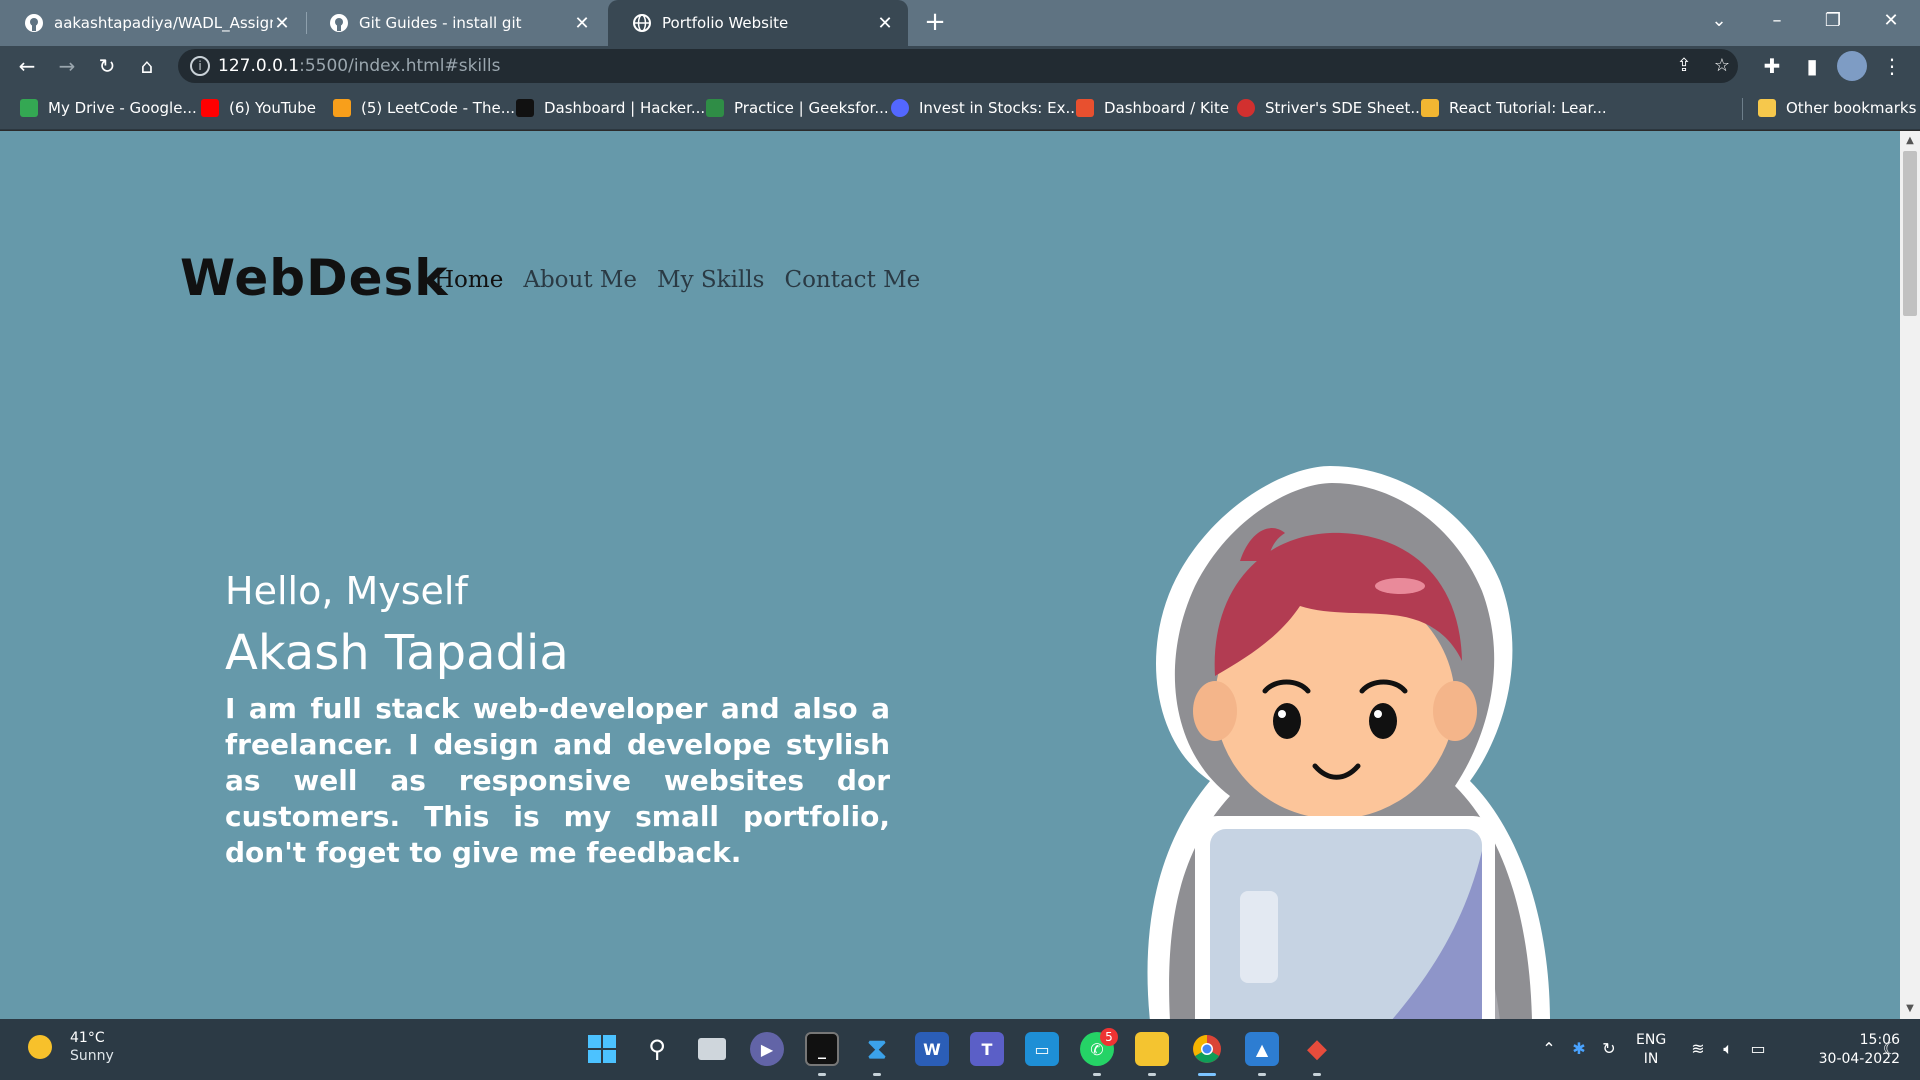 The width and height of the screenshot is (1920, 1080). Describe the element at coordinates (935, 23) in the screenshot. I see `new-tab-button: +` at that location.